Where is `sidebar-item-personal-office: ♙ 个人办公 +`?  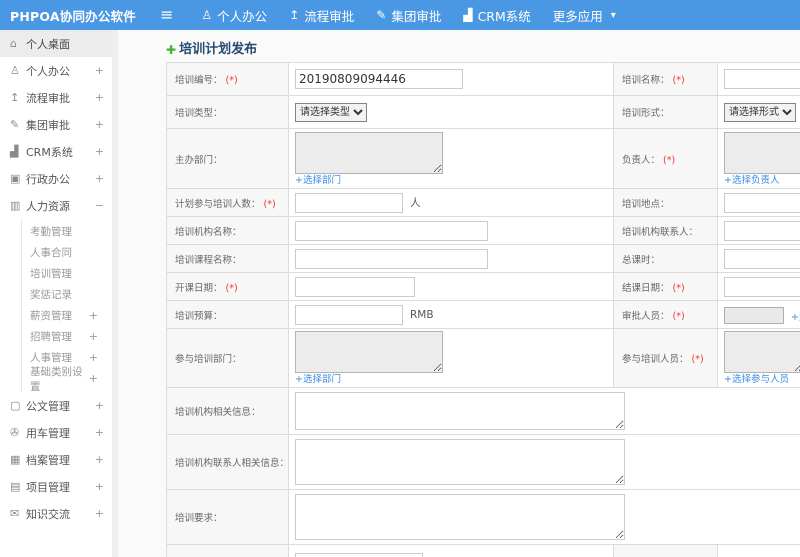 sidebar-item-personal-office: ♙ 个人办公 + is located at coordinates (56, 70).